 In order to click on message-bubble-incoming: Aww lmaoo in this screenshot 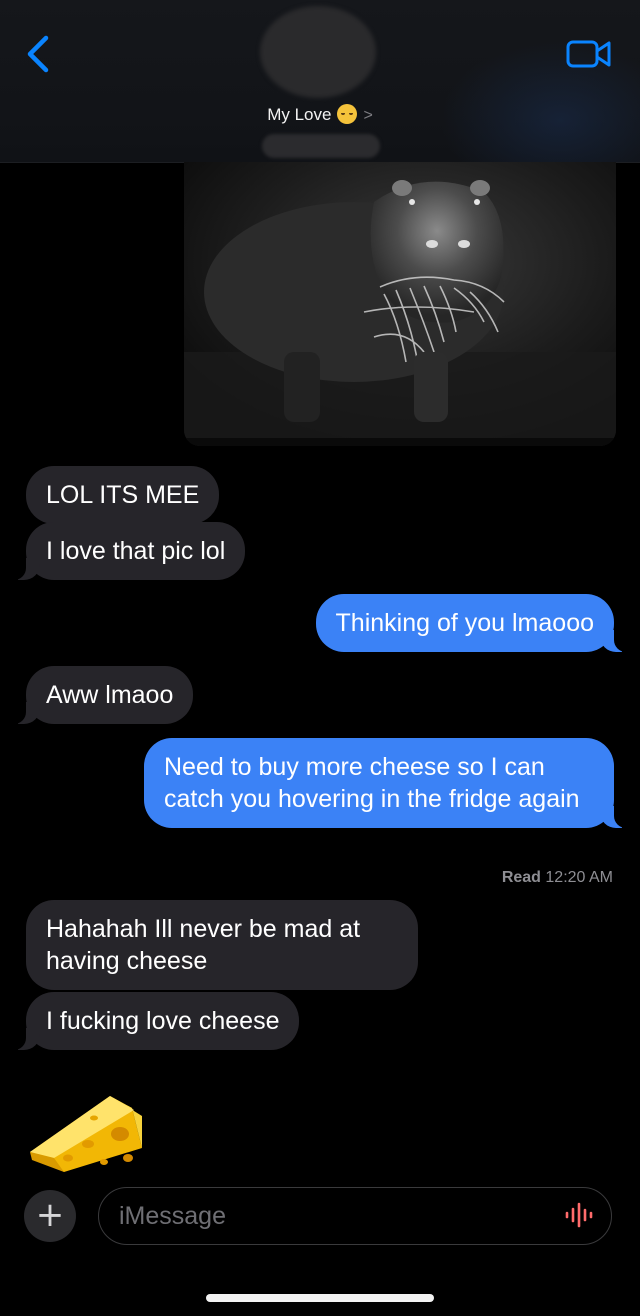, I will do `click(102, 695)`.